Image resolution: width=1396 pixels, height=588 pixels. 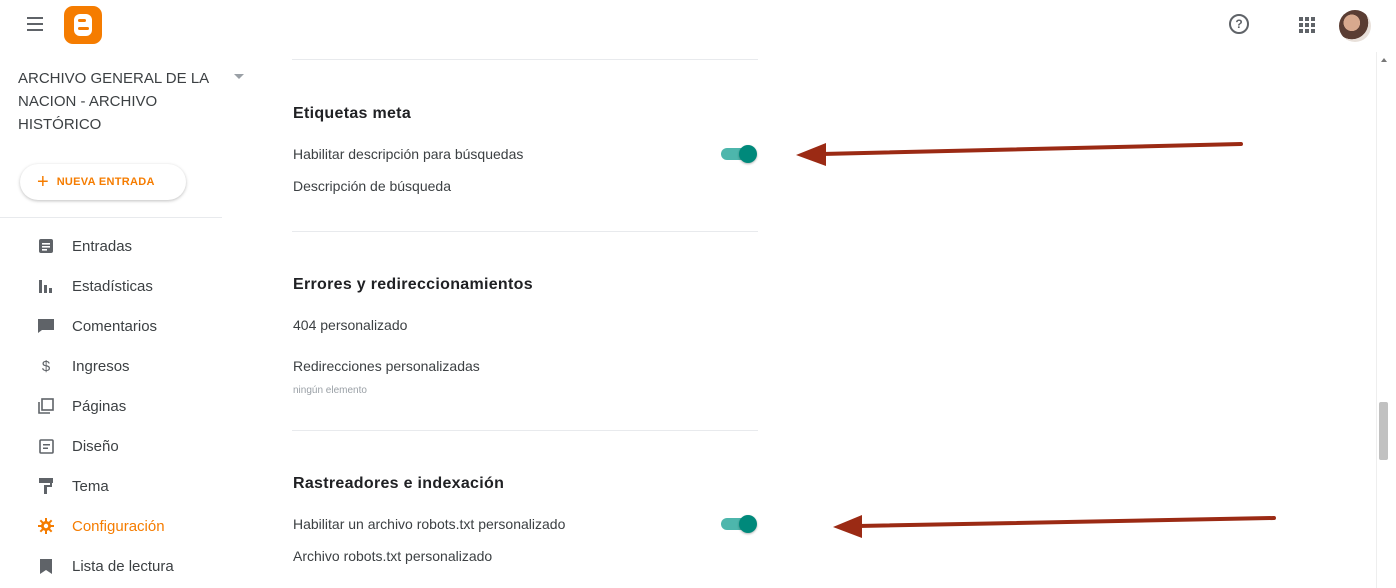 I want to click on scroll-thumb, so click(x=1383, y=431).